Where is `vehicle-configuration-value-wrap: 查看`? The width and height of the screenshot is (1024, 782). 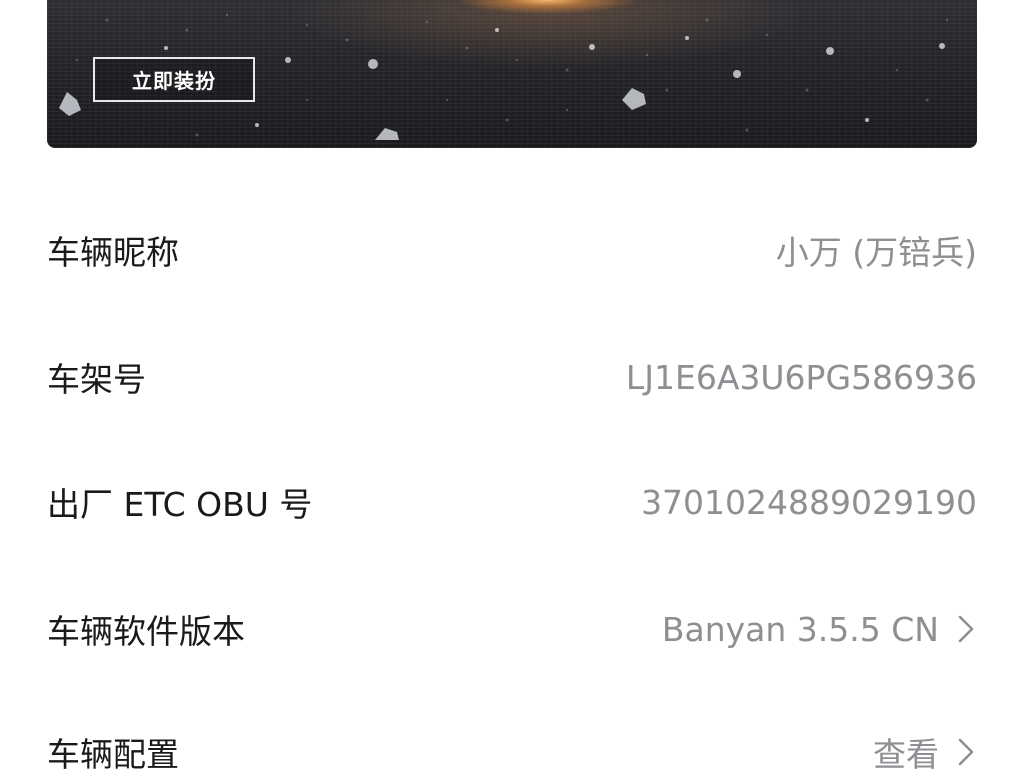 vehicle-configuration-value-wrap: 查看 is located at coordinates (925, 752).